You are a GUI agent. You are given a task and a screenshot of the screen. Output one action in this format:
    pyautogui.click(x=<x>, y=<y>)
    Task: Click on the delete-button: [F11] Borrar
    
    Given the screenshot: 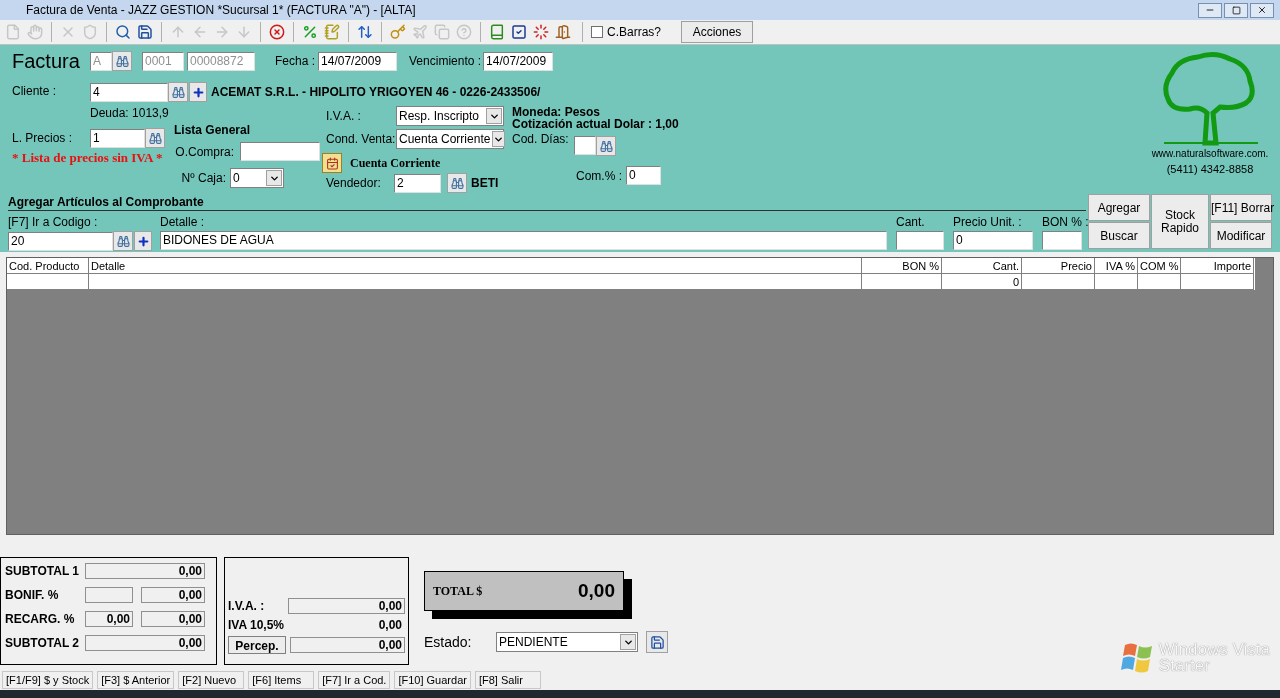 What is the action you would take?
    pyautogui.click(x=1241, y=207)
    